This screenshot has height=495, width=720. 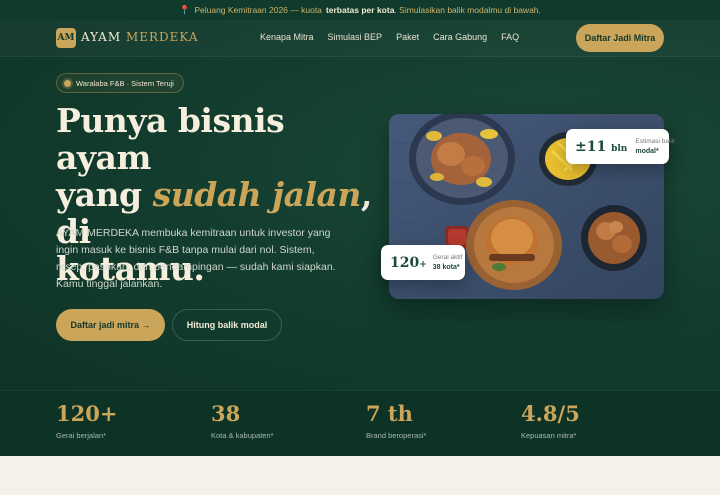 I want to click on stat-label: Brand beroperasi*, so click(x=396, y=435).